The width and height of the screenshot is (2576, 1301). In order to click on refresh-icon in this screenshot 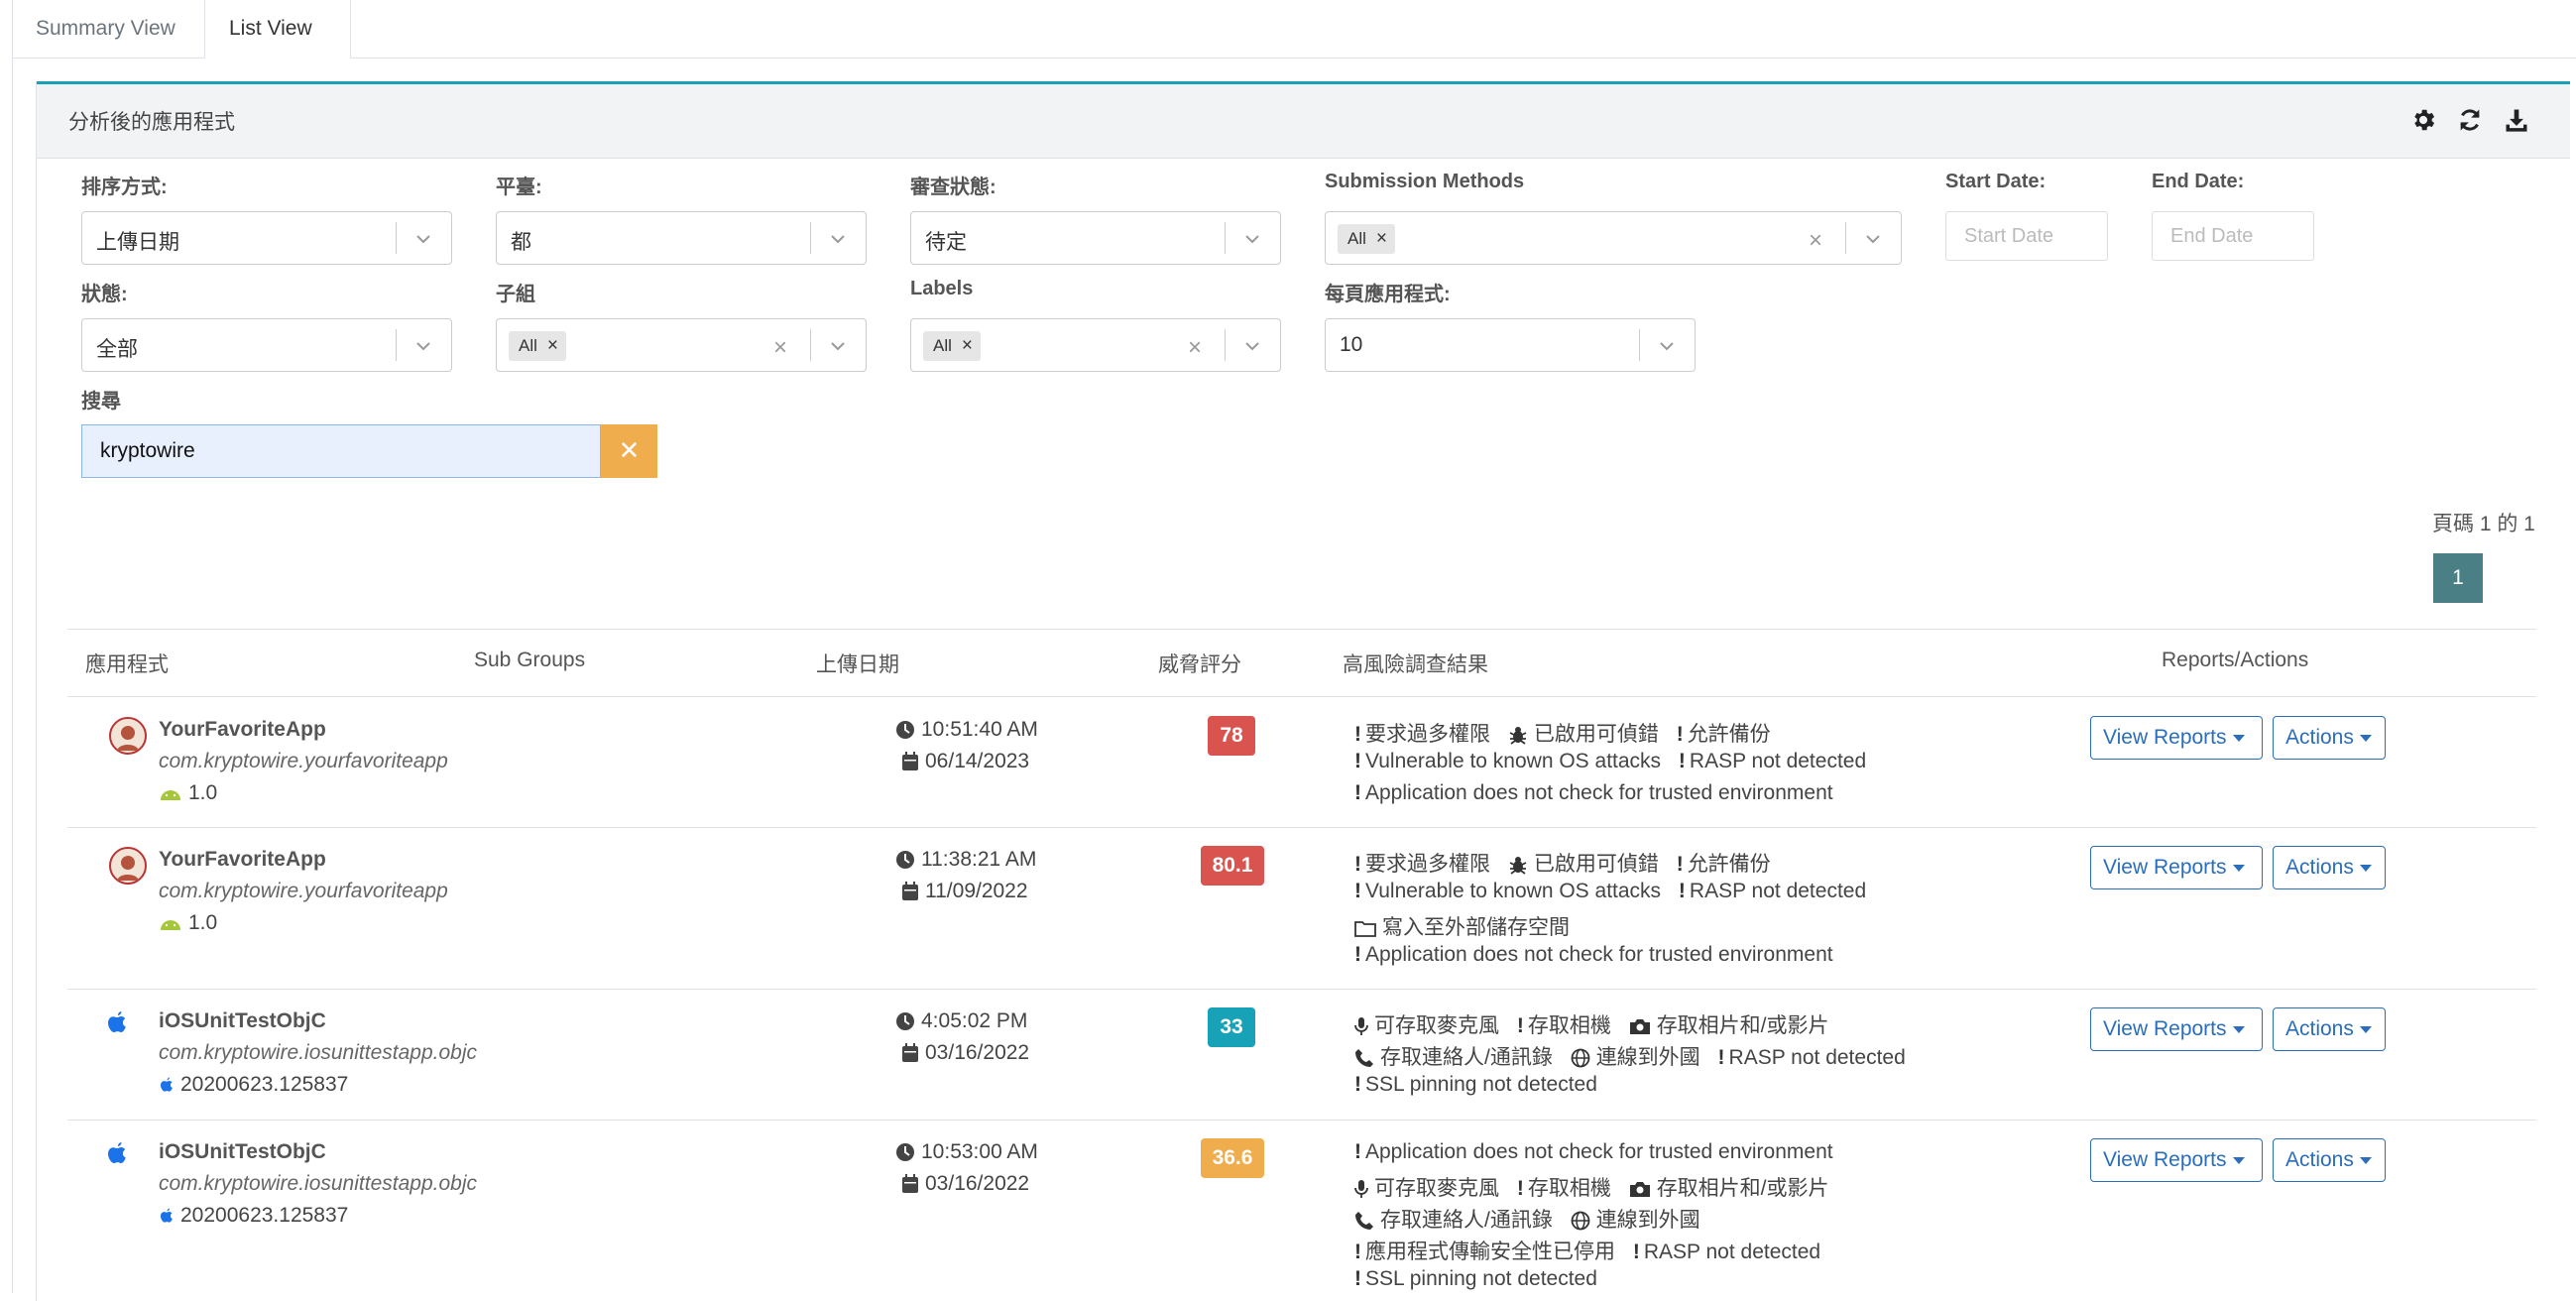, I will do `click(2470, 120)`.